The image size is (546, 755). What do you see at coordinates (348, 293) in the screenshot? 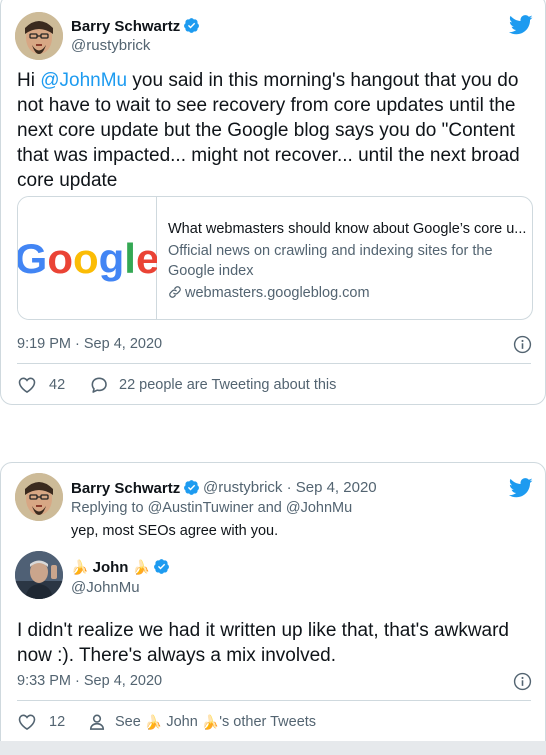
I see `link-domain: webmasters.googleblog.com` at bounding box center [348, 293].